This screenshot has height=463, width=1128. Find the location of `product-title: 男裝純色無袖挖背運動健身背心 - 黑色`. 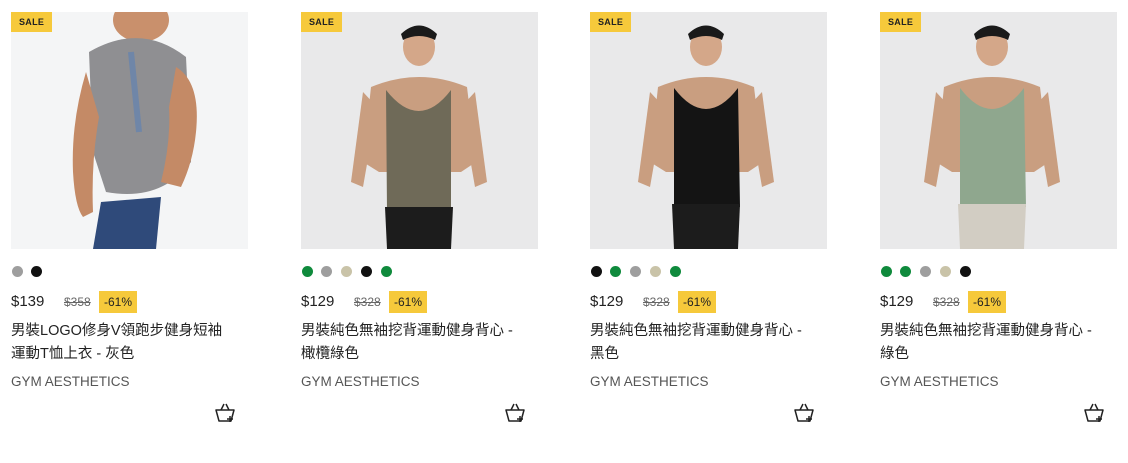

product-title: 男裝純色無袖挖背運動健身背心 - 黑色 is located at coordinates (708, 343).